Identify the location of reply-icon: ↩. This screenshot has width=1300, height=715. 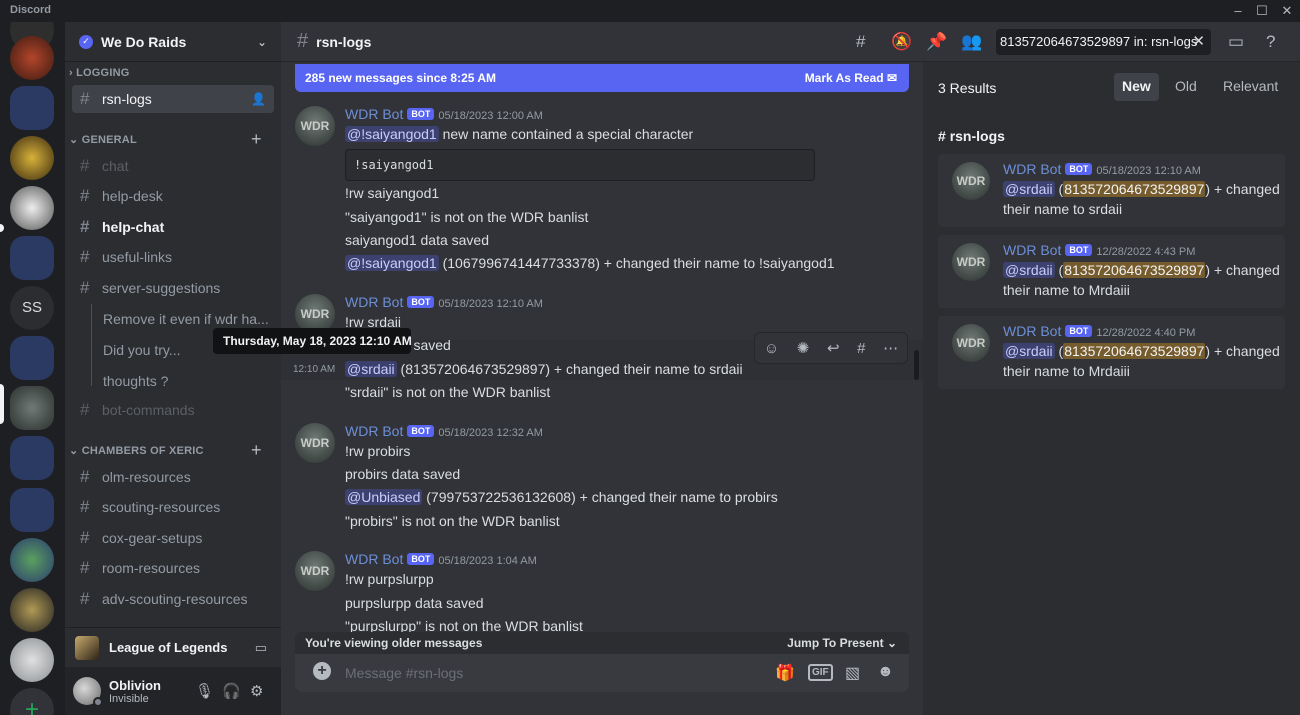
(833, 348).